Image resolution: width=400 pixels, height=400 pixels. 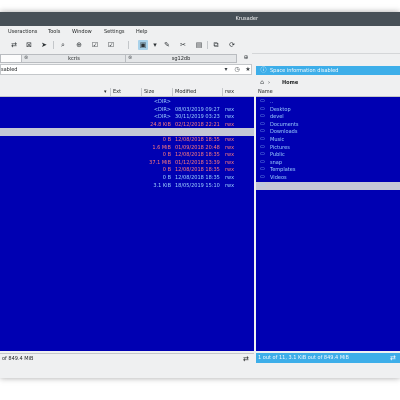 What do you see at coordinates (197, 109) in the screenshot?
I see `cell-modified: 08/03/2019 09:27` at bounding box center [197, 109].